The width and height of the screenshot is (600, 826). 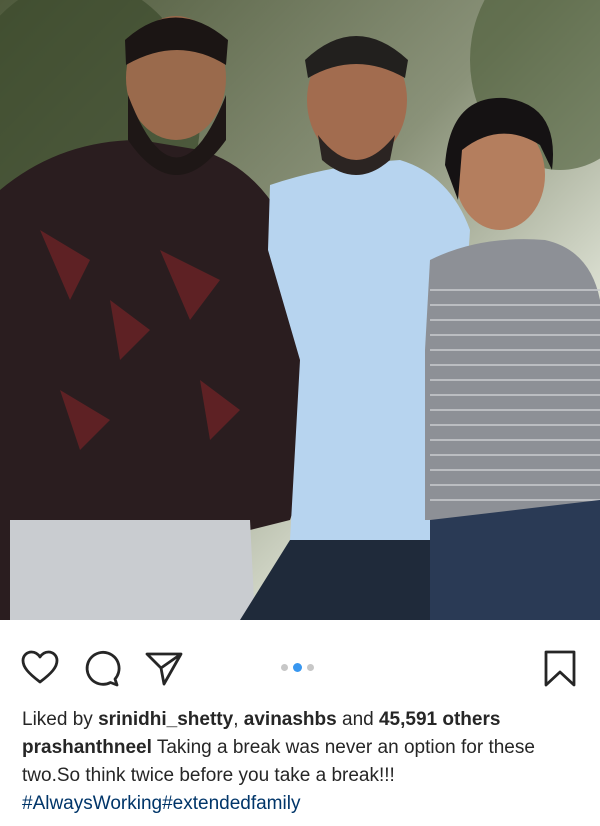 What do you see at coordinates (57, 719) in the screenshot?
I see `likes-prefix: Liked by` at bounding box center [57, 719].